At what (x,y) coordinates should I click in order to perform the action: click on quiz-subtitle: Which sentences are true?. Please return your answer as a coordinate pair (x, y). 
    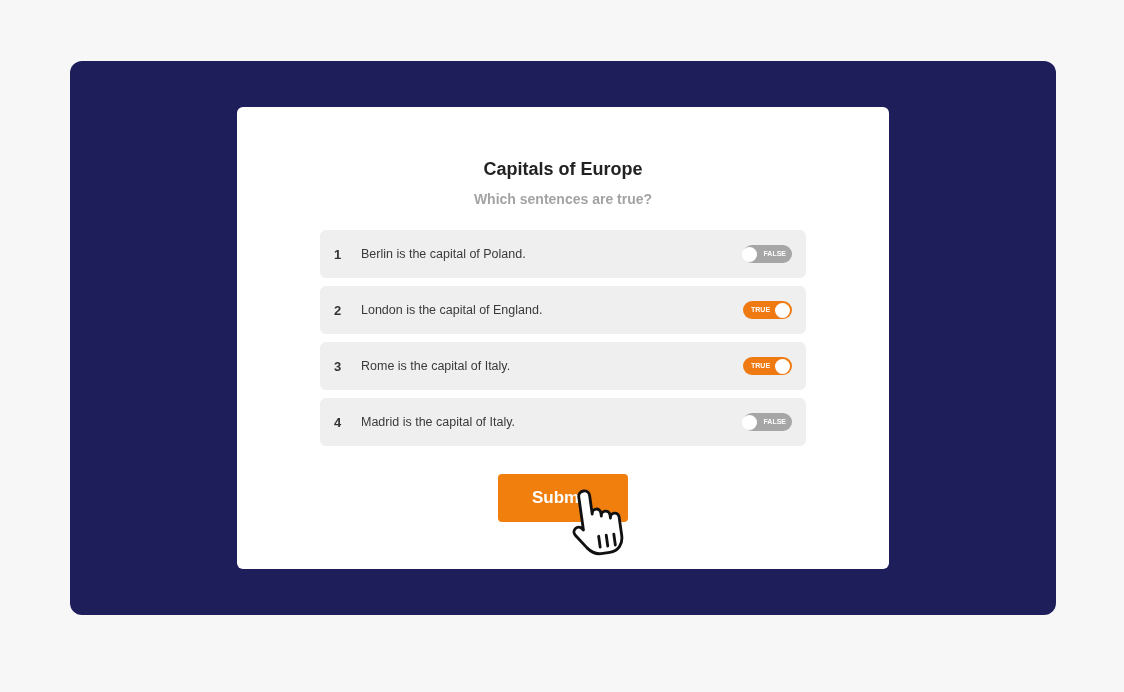
    Looking at the image, I should click on (563, 199).